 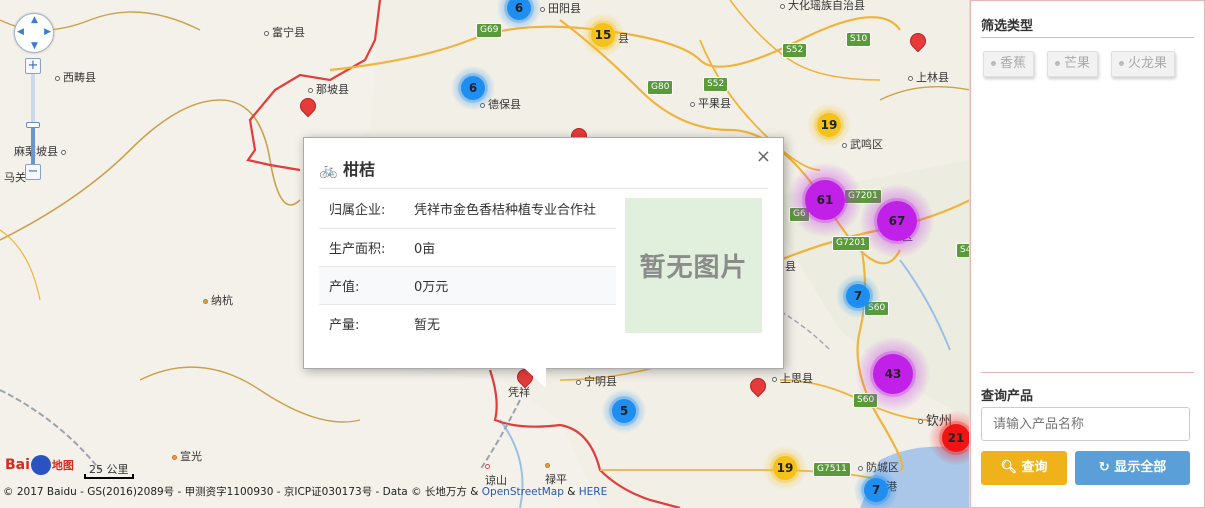 I want to click on cluster-count: 5, so click(x=624, y=411).